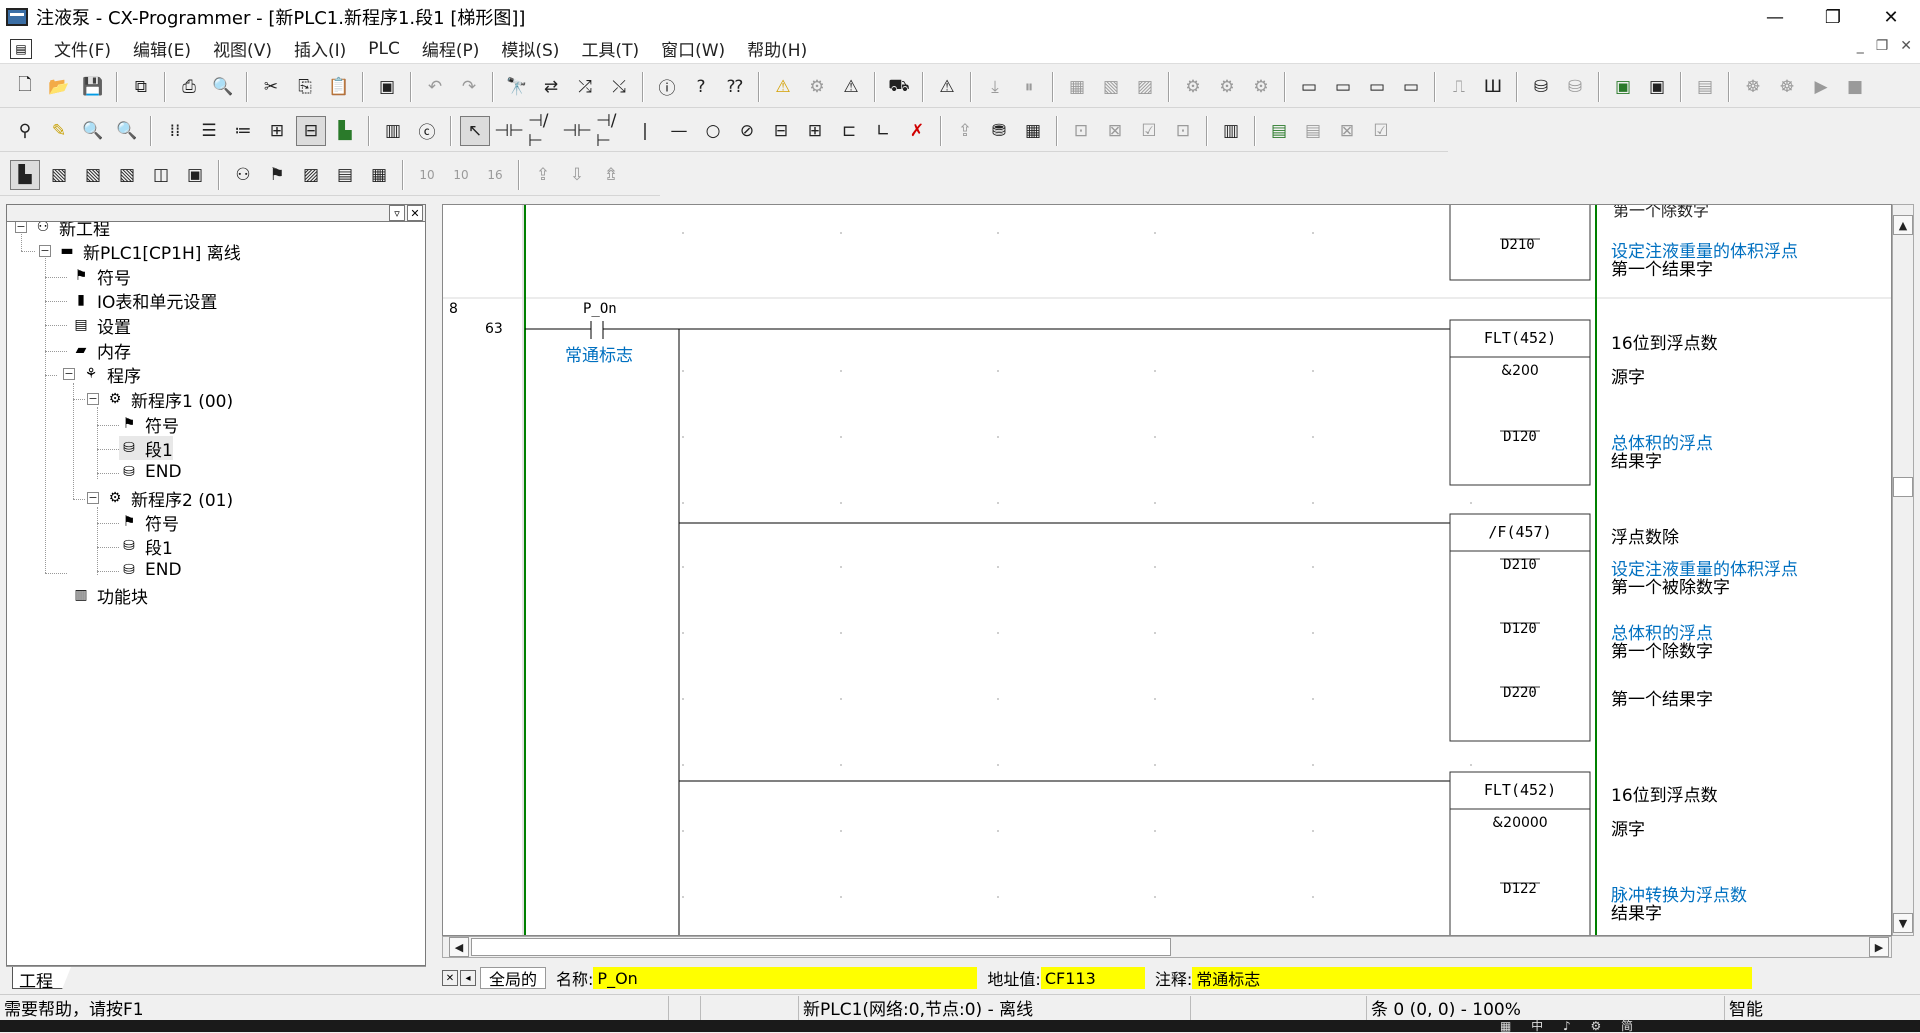 This screenshot has width=1920, height=1033. I want to click on instr2-op3: D220, so click(1520, 693).